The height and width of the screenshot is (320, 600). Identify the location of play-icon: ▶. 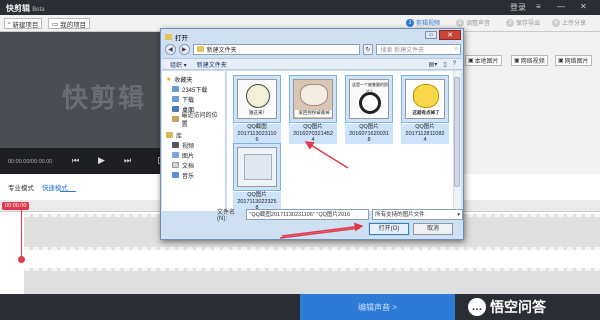
(101, 160).